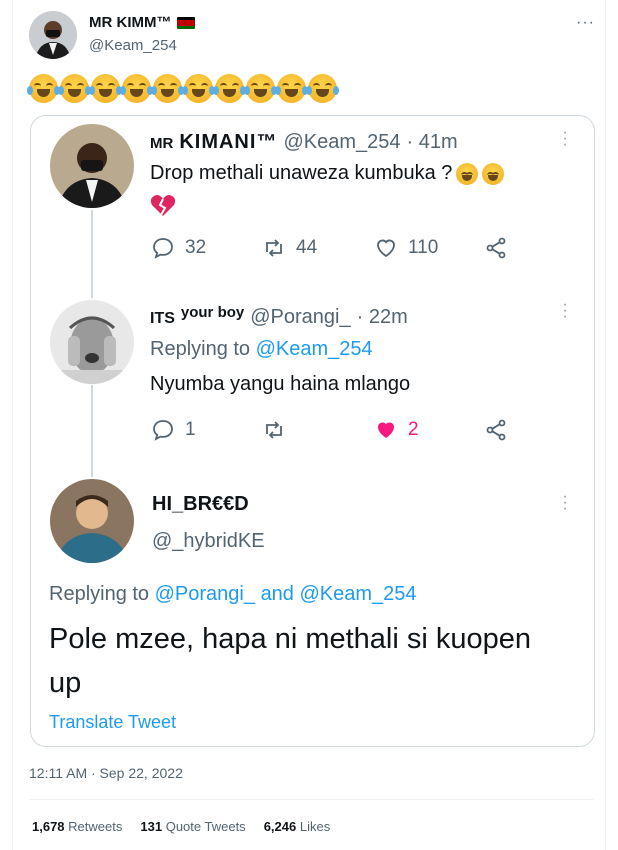 This screenshot has height=850, width=618. I want to click on post2-replying-to: Replying to @Keam_254, so click(261, 349).